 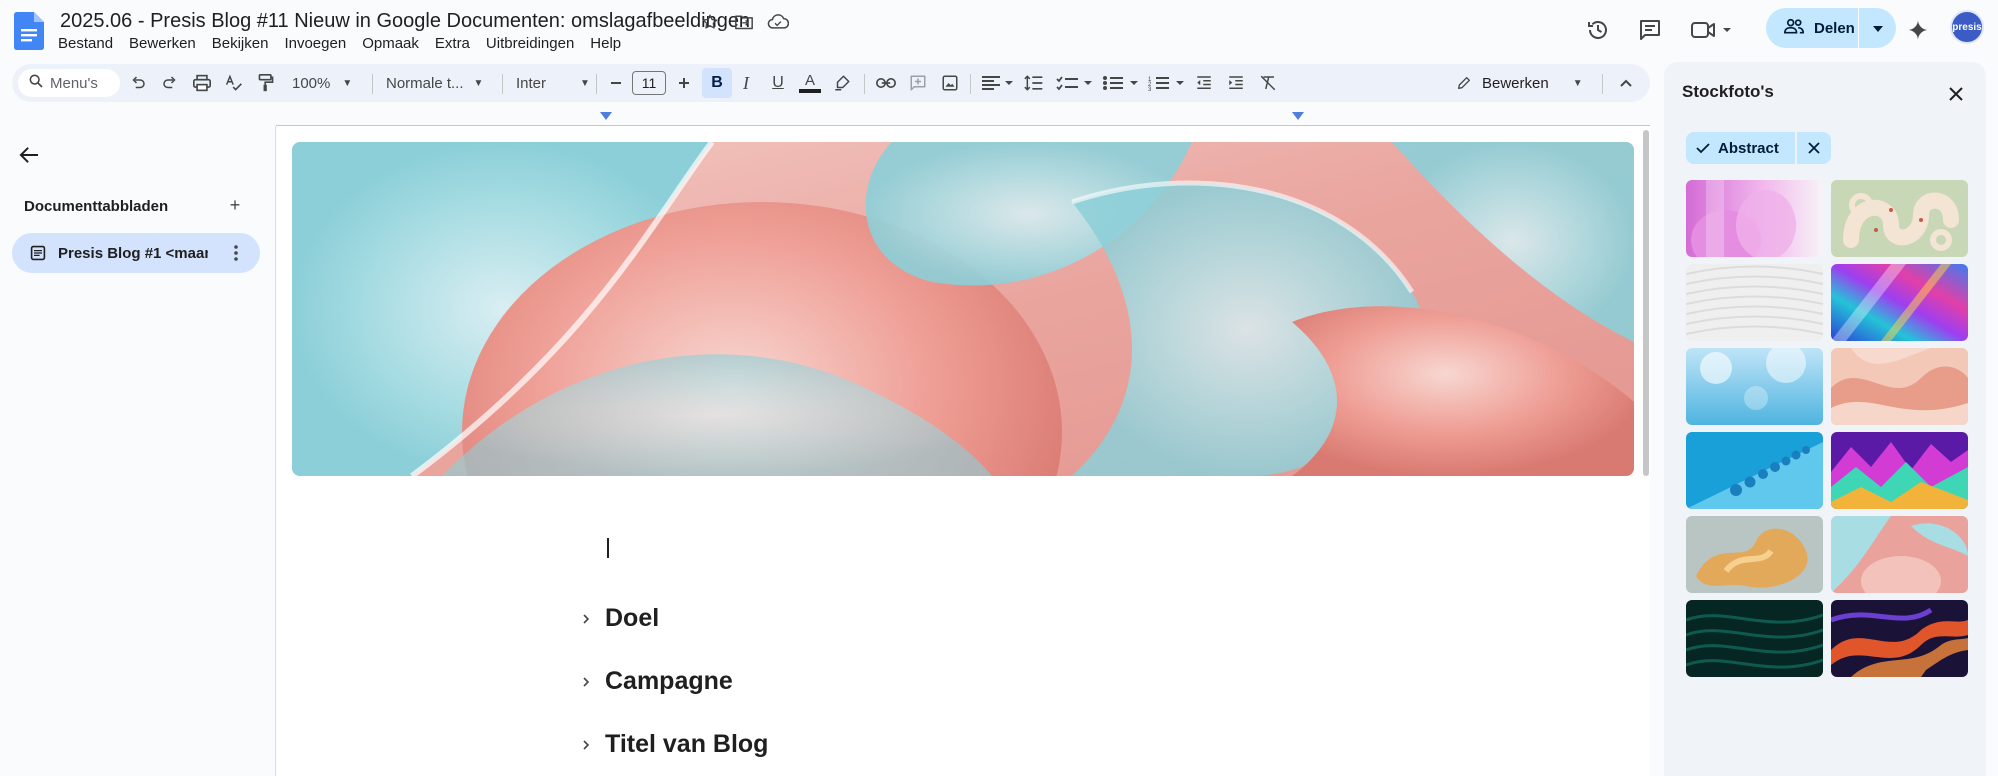 I want to click on collapse-toolbar-icon, so click(x=1626, y=83).